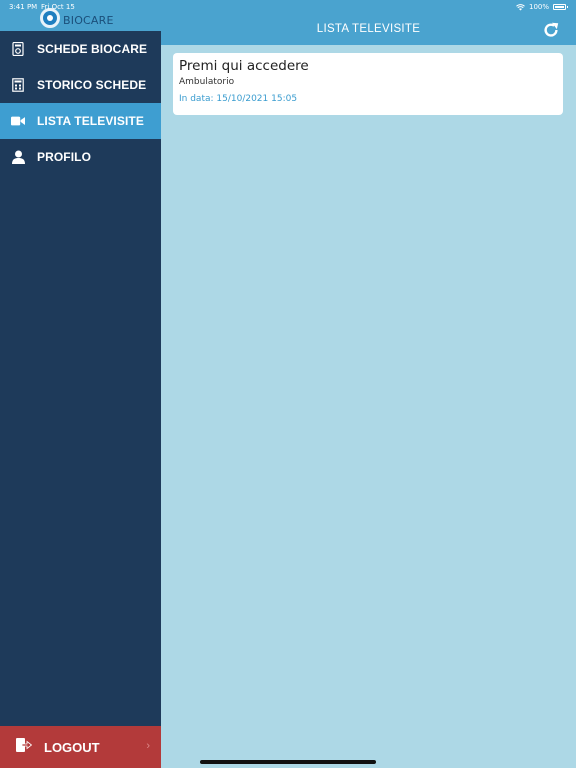 This screenshot has width=576, height=768. Describe the element at coordinates (18, 49) in the screenshot. I see `card-reader-icon` at that location.